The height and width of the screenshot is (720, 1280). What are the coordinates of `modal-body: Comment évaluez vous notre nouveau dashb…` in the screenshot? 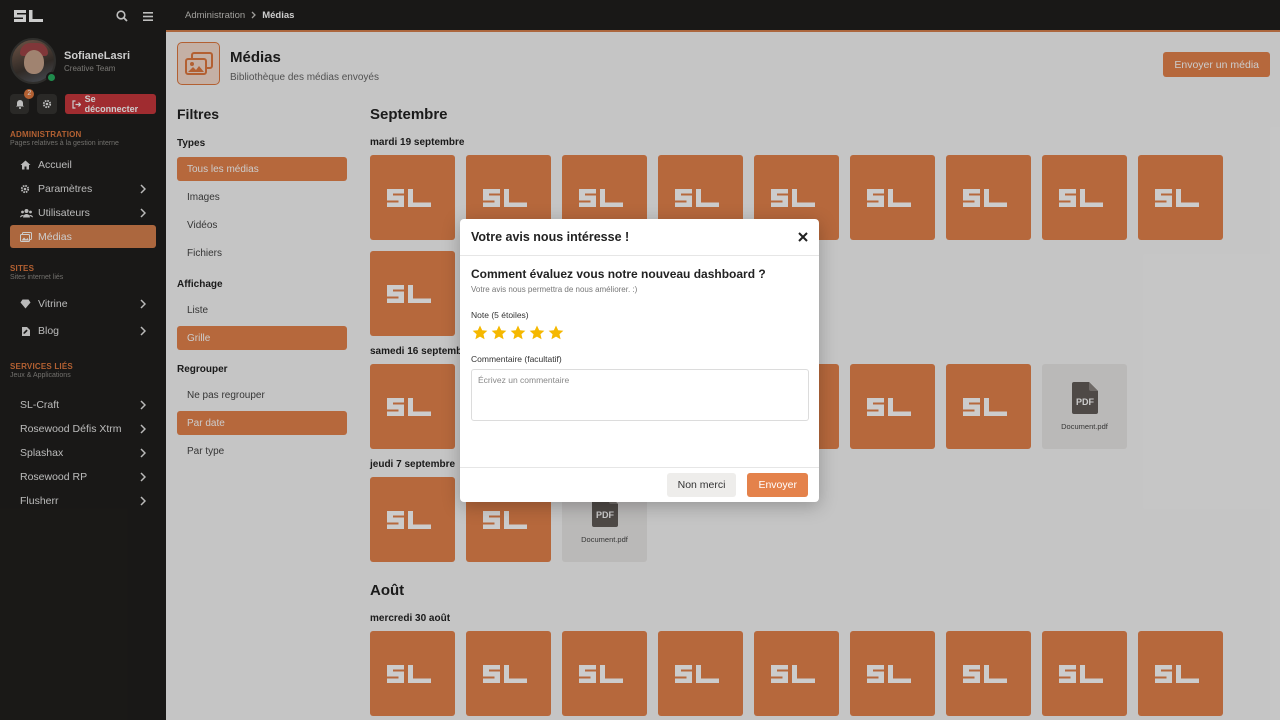 It's located at (639, 341).